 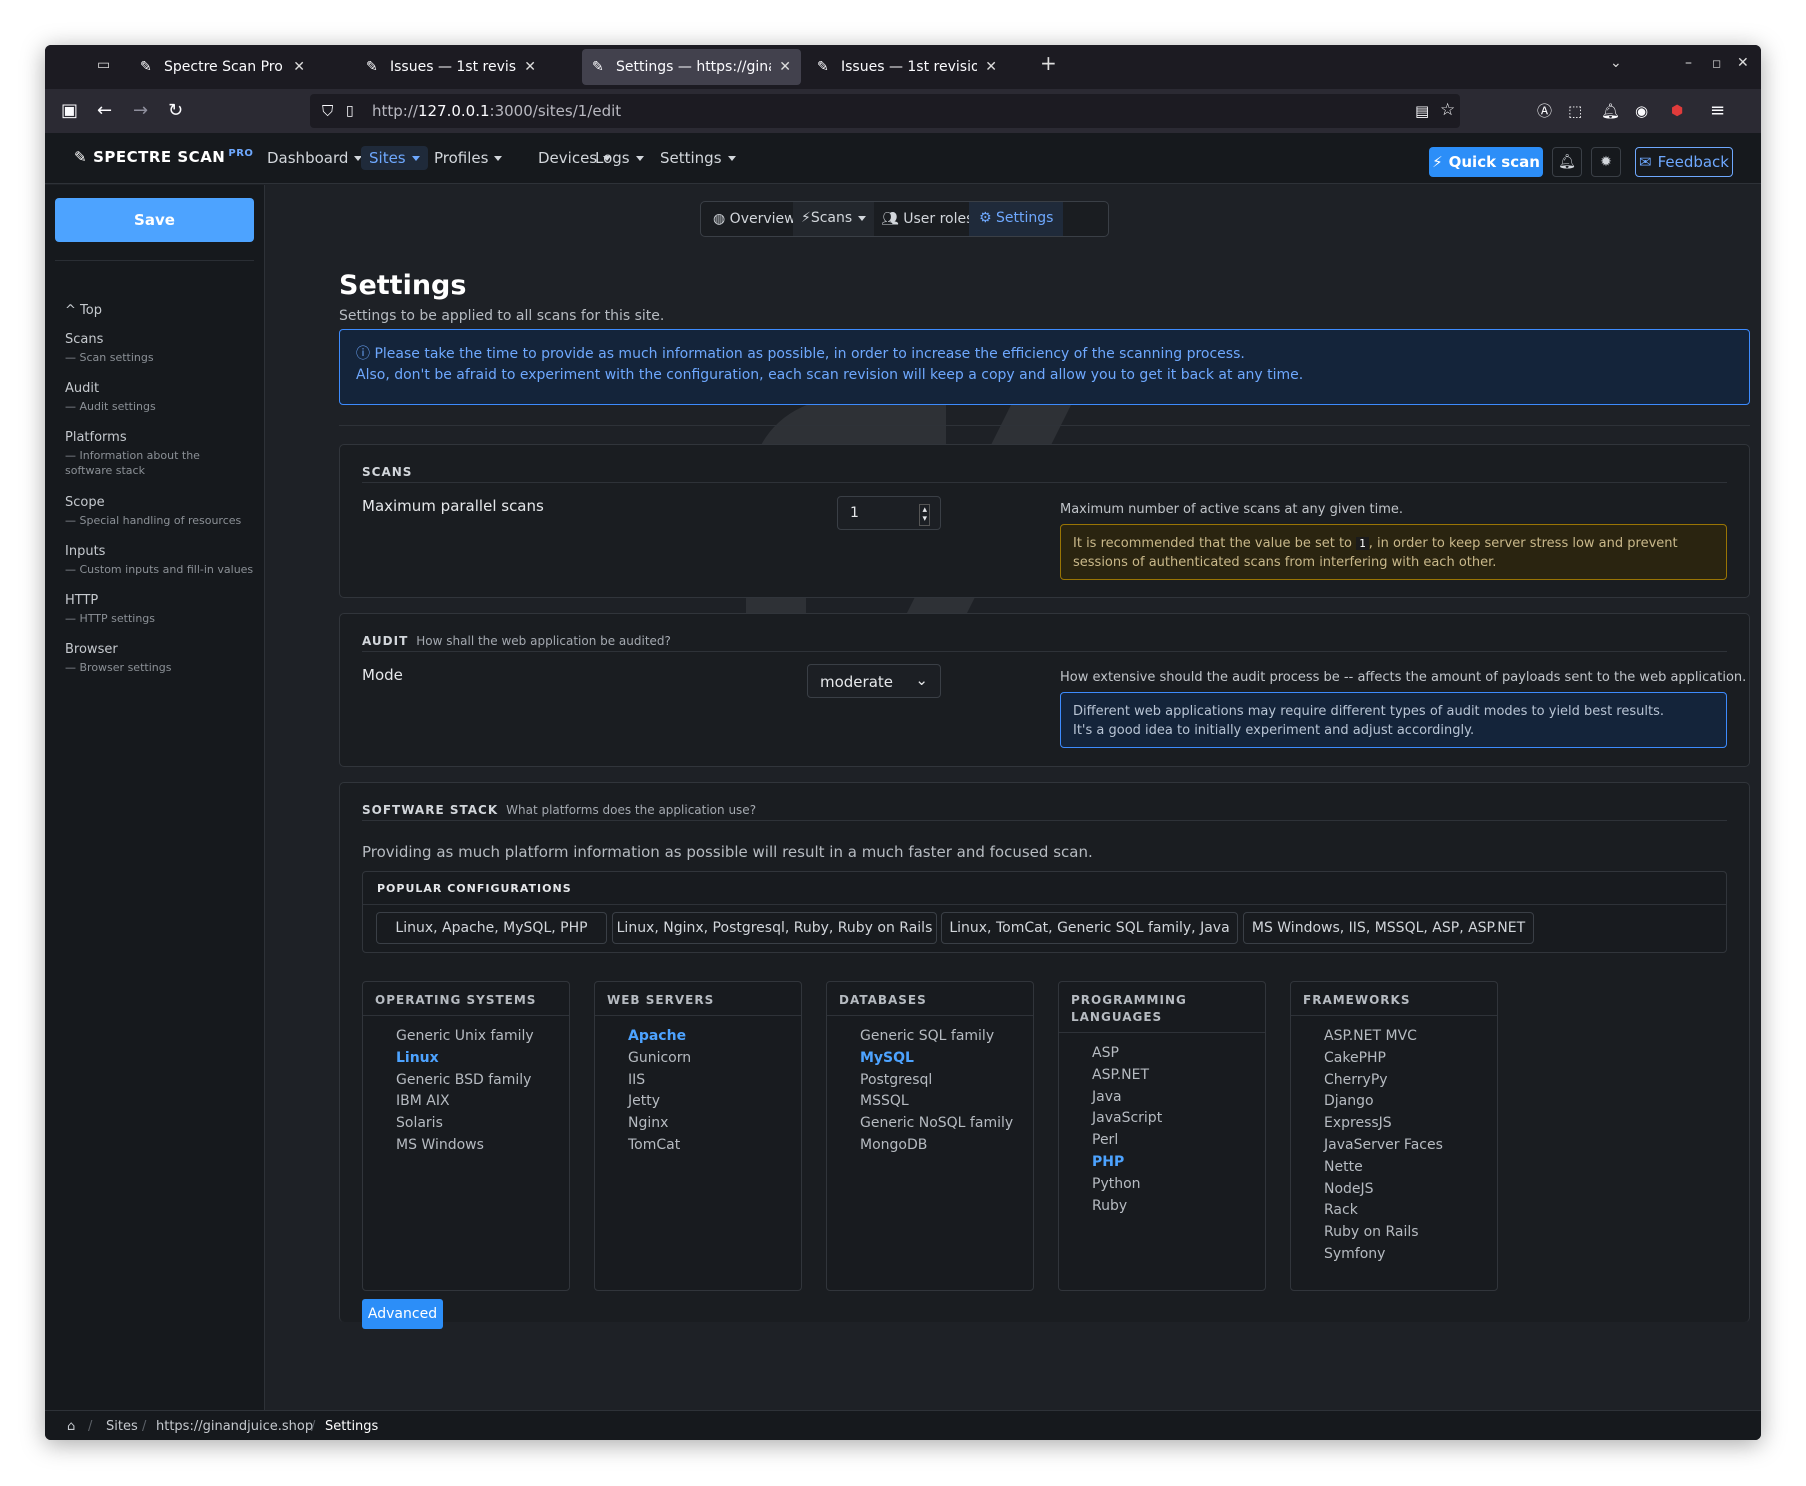 I want to click on hamburger-menu-icon: ≡, so click(x=1717, y=111).